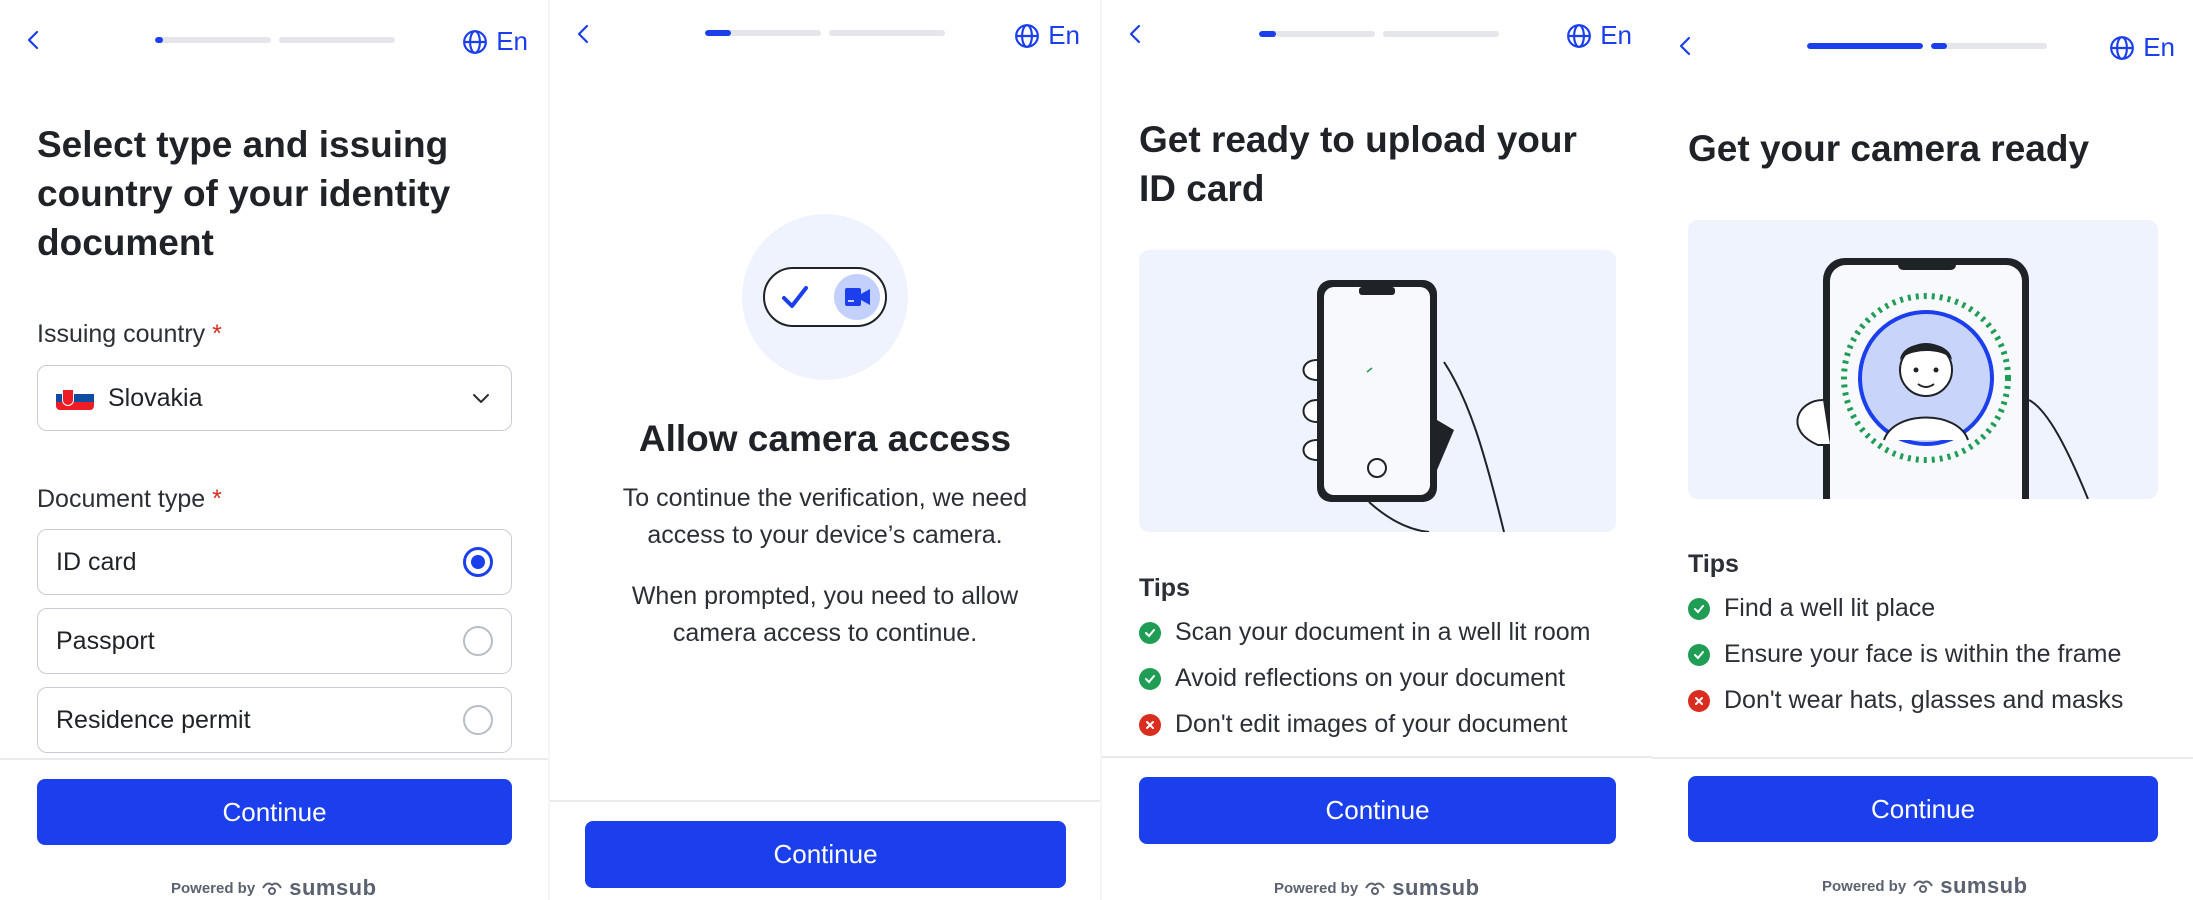 The image size is (2193, 900). I want to click on document-type-label: Document type *, so click(129, 499).